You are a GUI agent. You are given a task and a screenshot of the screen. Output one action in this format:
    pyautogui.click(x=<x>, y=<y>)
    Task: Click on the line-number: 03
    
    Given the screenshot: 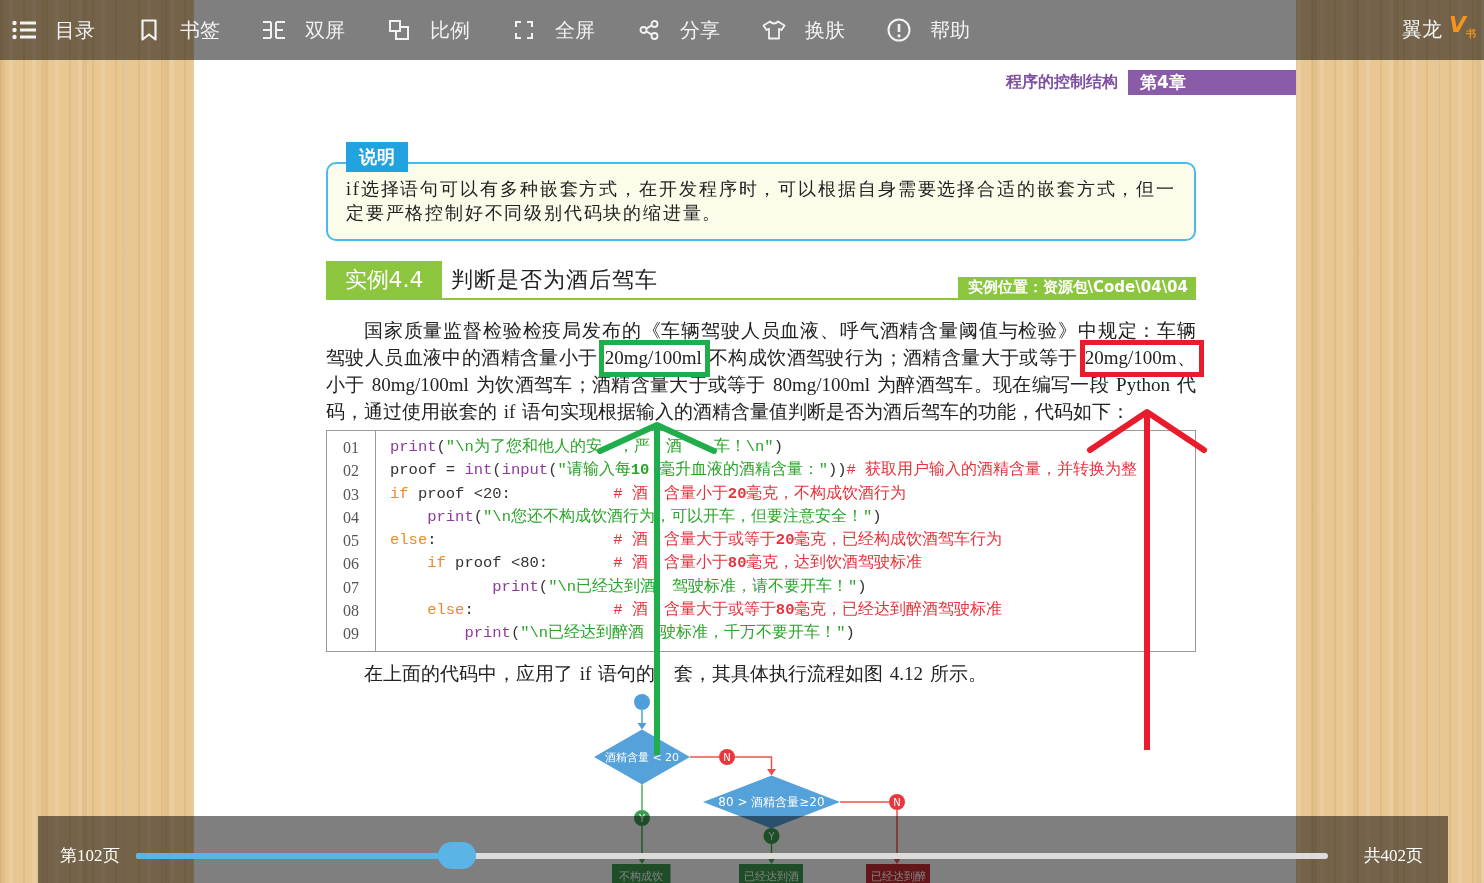 What is the action you would take?
    pyautogui.click(x=351, y=494)
    